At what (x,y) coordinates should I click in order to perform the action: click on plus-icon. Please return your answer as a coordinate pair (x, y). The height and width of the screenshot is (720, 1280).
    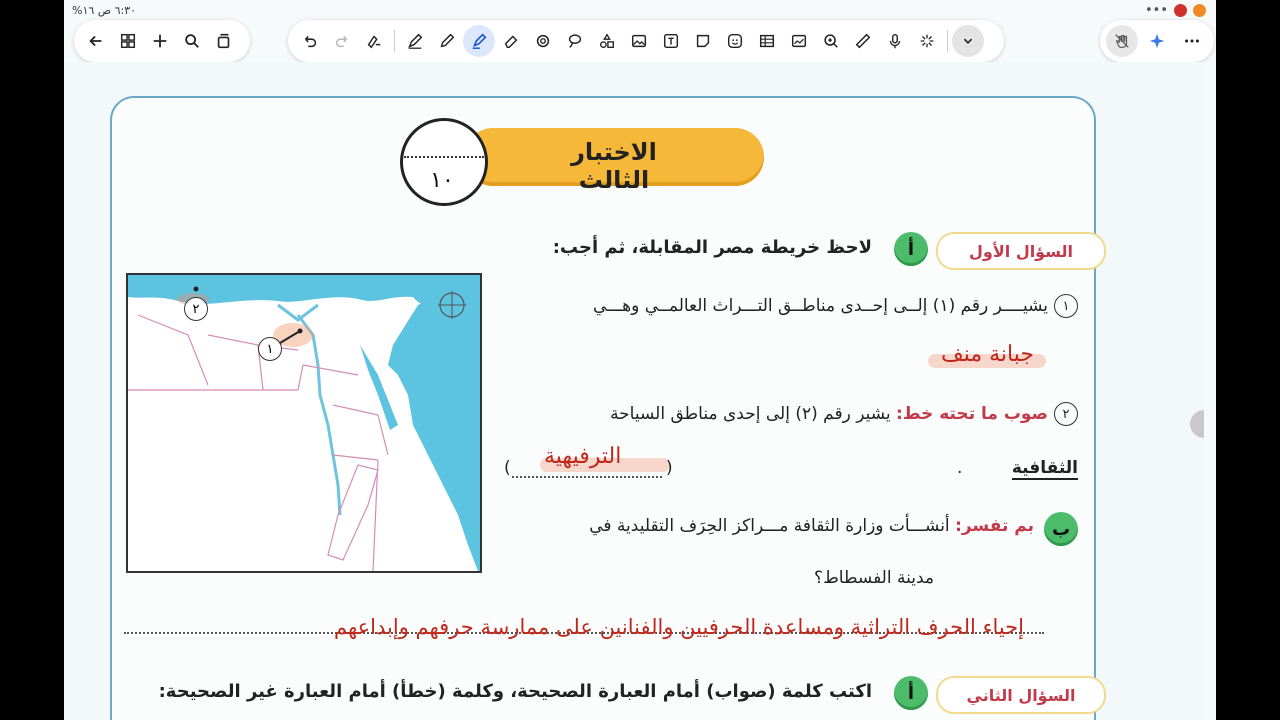
    Looking at the image, I should click on (160, 41).